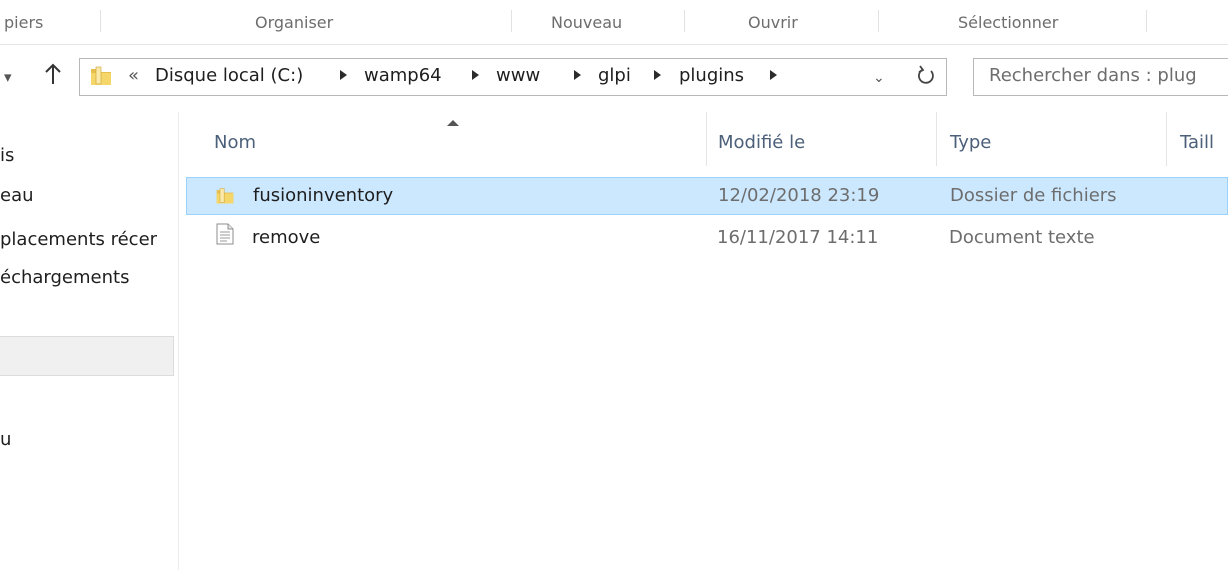 This screenshot has width=1228, height=570. Describe the element at coordinates (773, 22) in the screenshot. I see `ribbon-group-open: Ouvrir` at that location.